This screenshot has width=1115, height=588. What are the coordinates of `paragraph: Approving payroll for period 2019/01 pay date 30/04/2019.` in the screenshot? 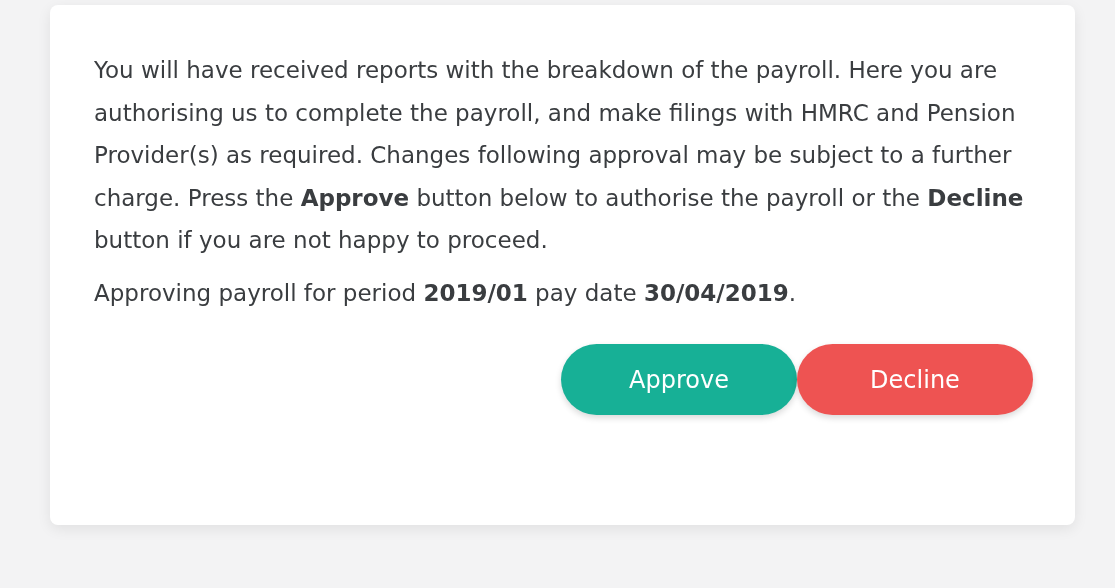 It's located at (446, 293).